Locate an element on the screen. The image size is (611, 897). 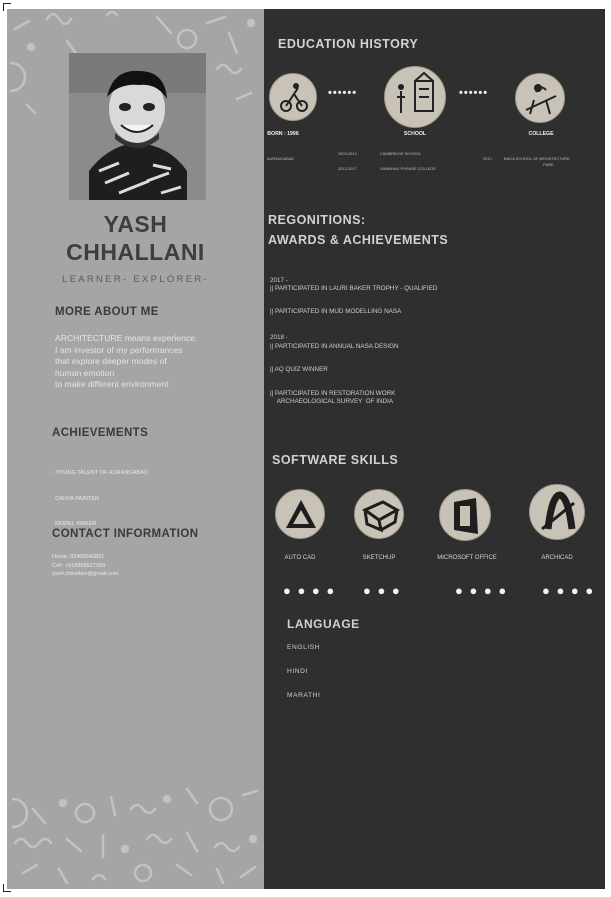
award-line: || PARTICIPATED IN ANNUAL NASA DESIGN is located at coordinates (334, 346).